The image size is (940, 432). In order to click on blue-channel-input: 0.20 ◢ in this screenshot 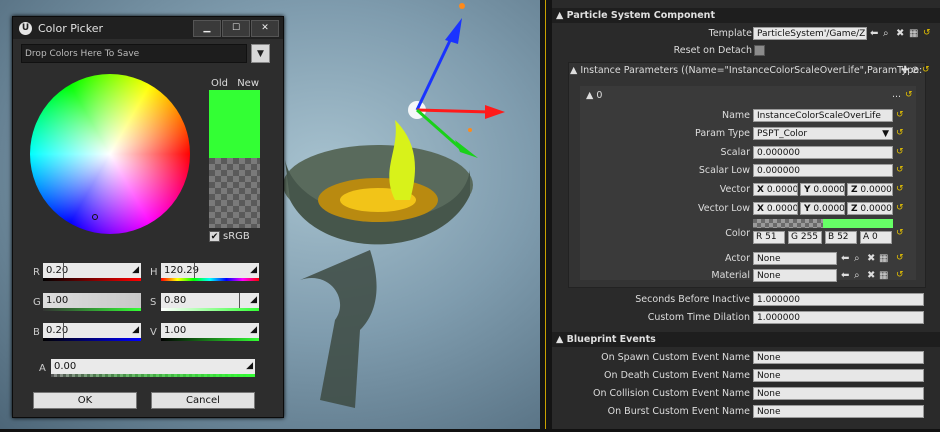, I will do `click(92, 330)`.